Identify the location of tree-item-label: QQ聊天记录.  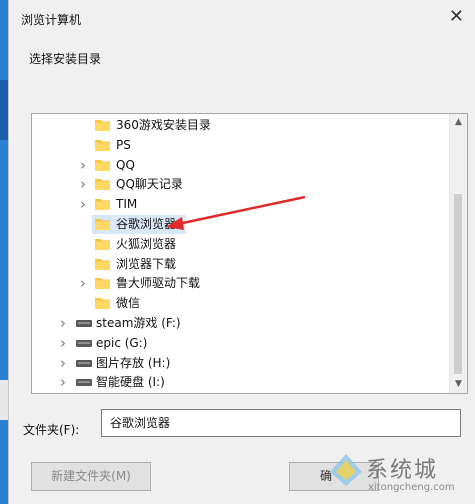
(149, 184).